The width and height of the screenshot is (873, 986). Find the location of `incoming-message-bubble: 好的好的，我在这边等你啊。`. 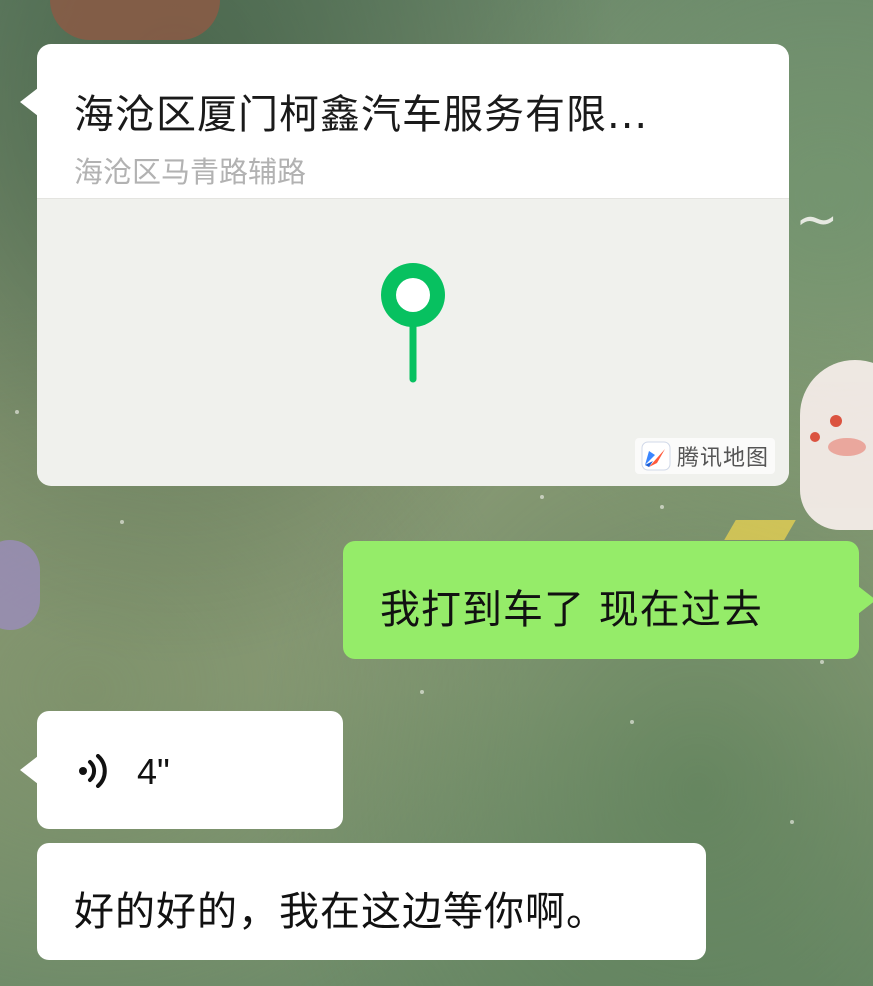

incoming-message-bubble: 好的好的，我在这边等你啊。 is located at coordinates (371, 901).